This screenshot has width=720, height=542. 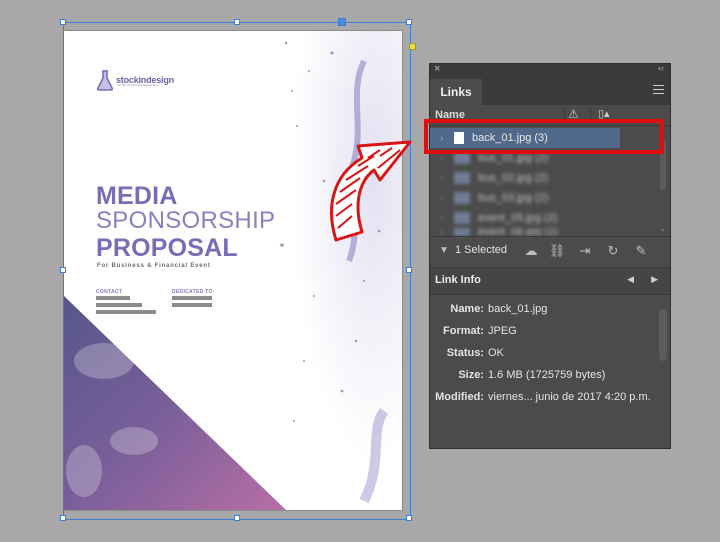 I want to click on info-format-value: JPEG, so click(x=502, y=331).